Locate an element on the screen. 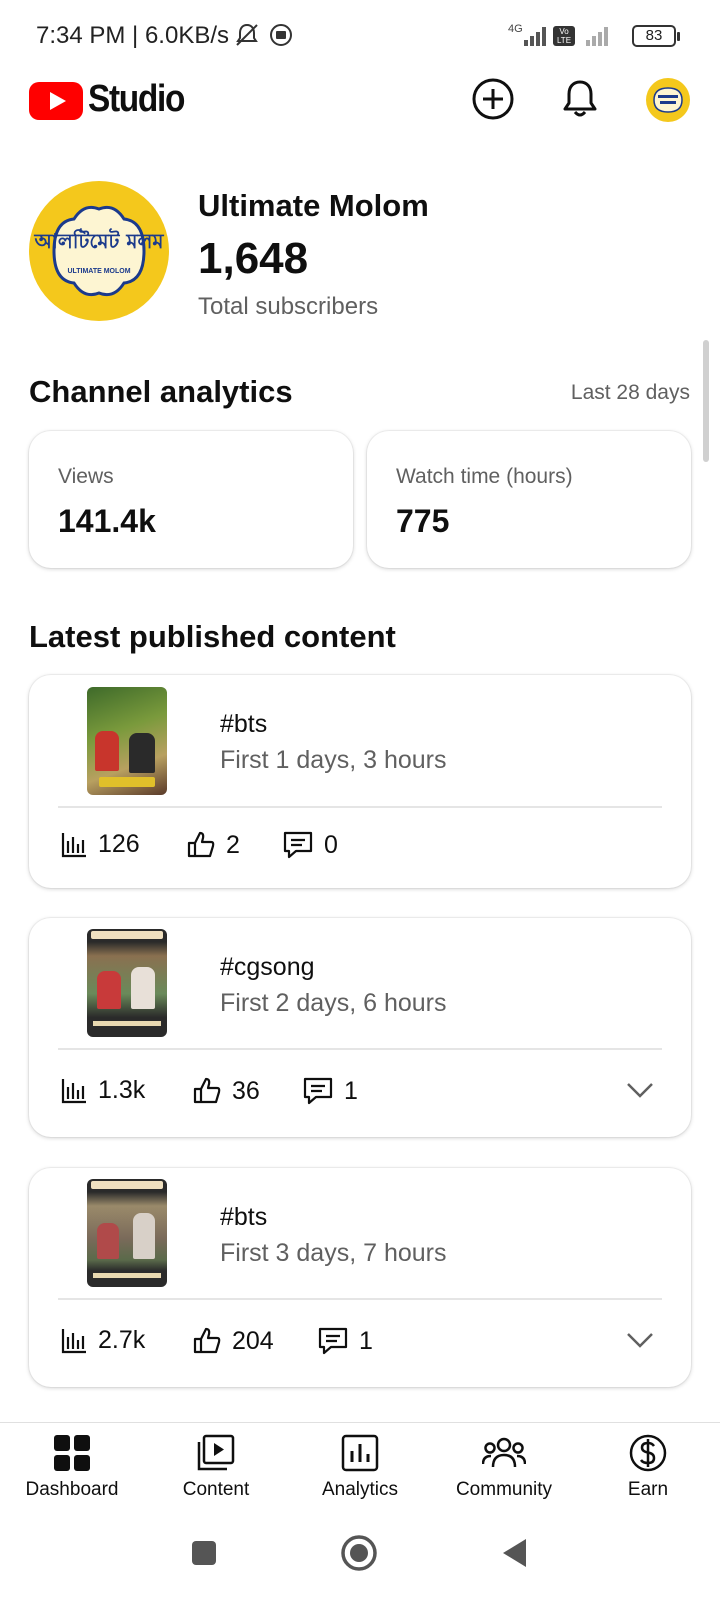 This screenshot has width=720, height=1600. likes-value: 2 is located at coordinates (233, 844).